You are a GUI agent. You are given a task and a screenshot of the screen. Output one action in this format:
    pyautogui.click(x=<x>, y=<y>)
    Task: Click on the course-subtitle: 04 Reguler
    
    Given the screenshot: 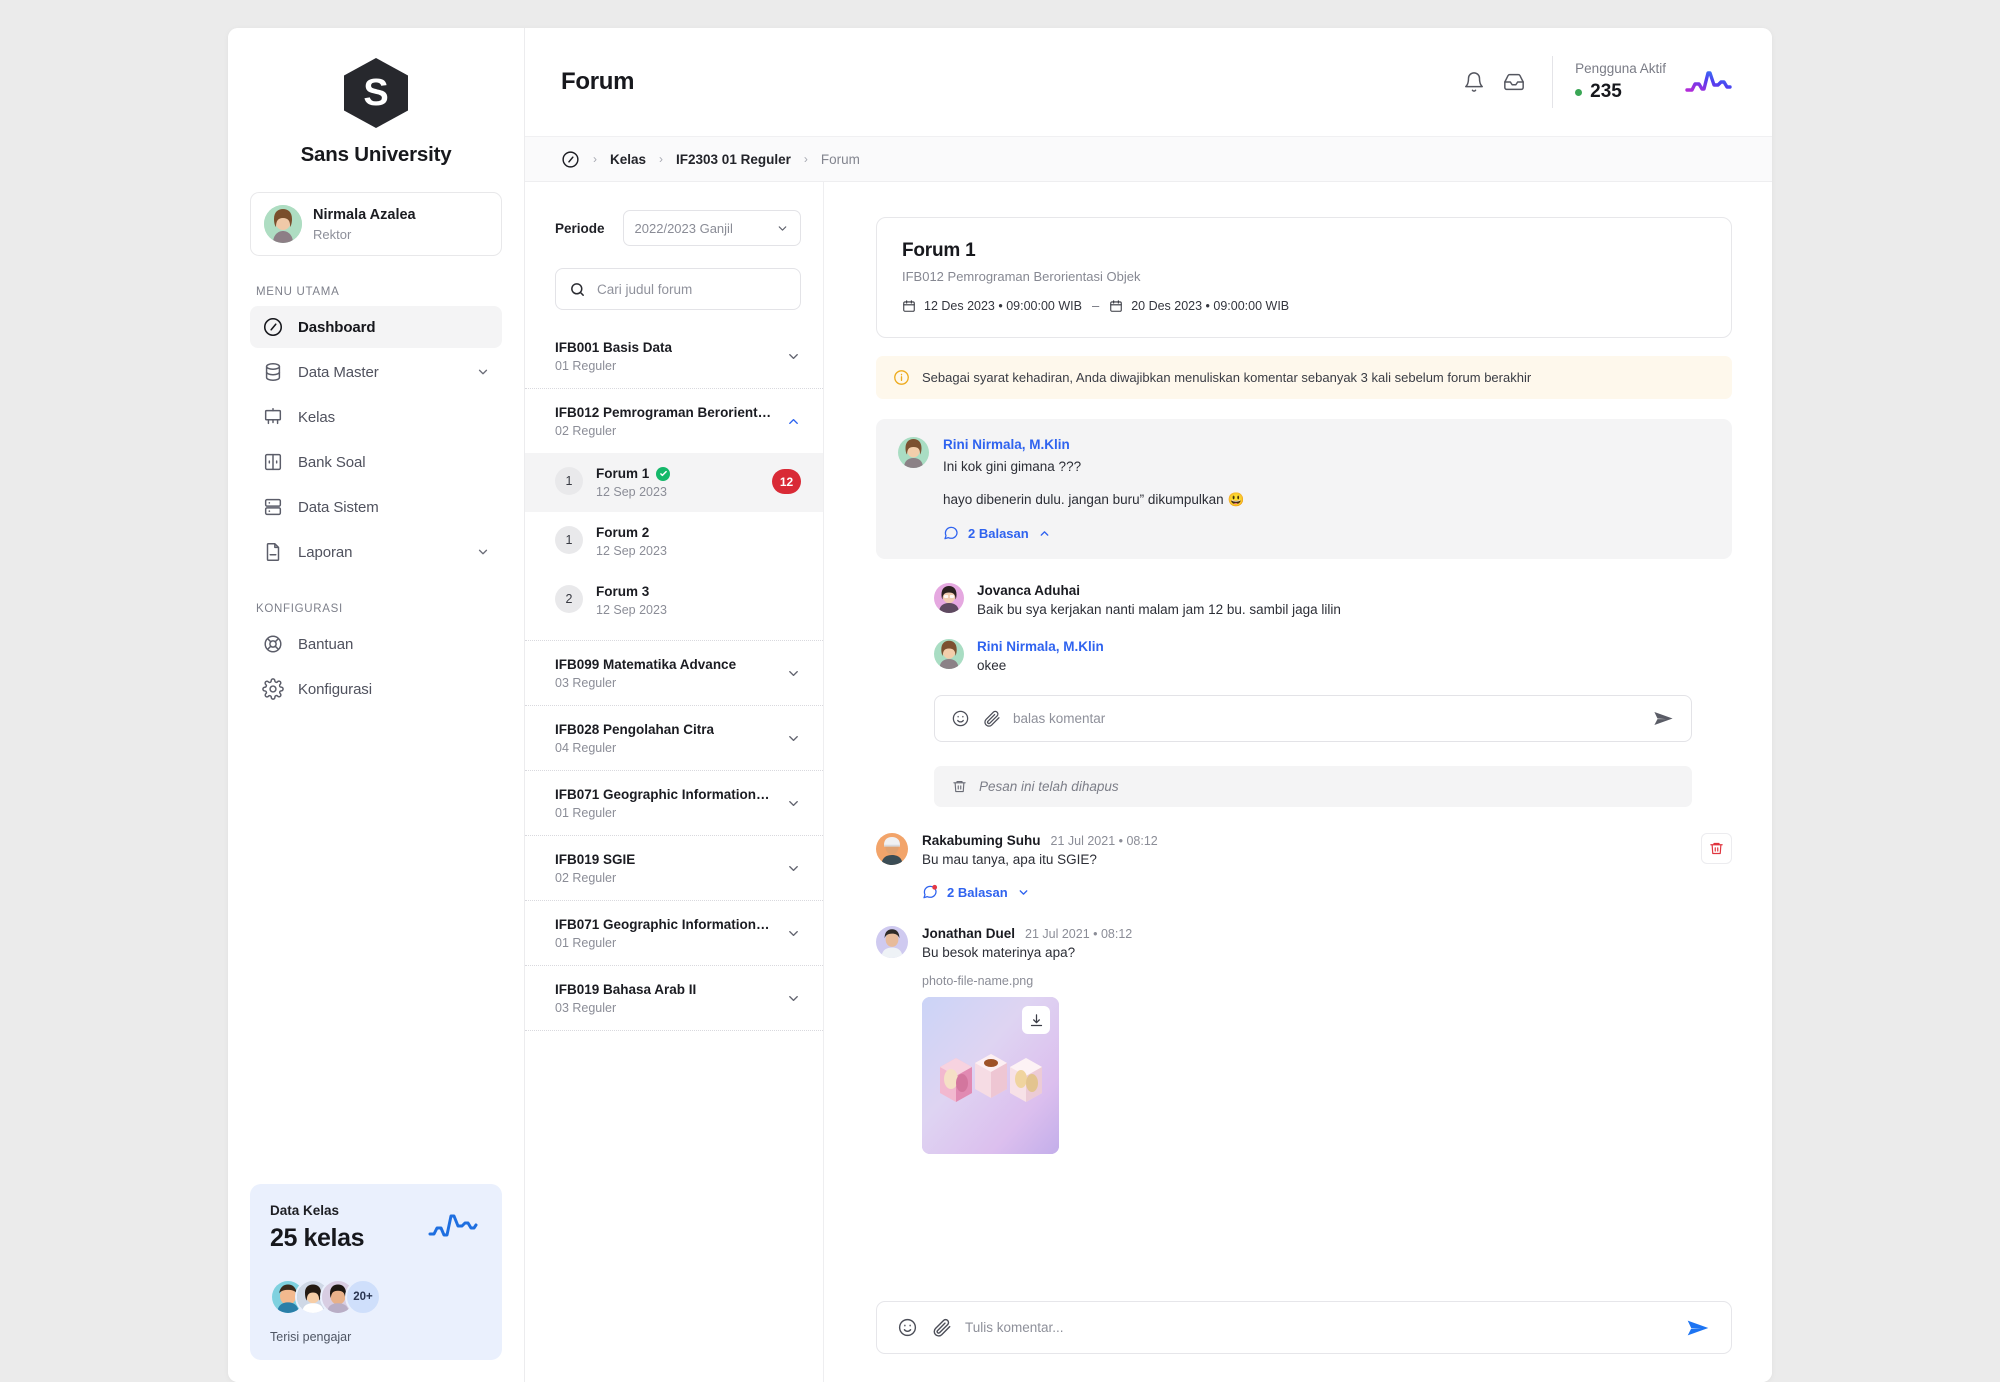 What is the action you would take?
    pyautogui.click(x=586, y=748)
    